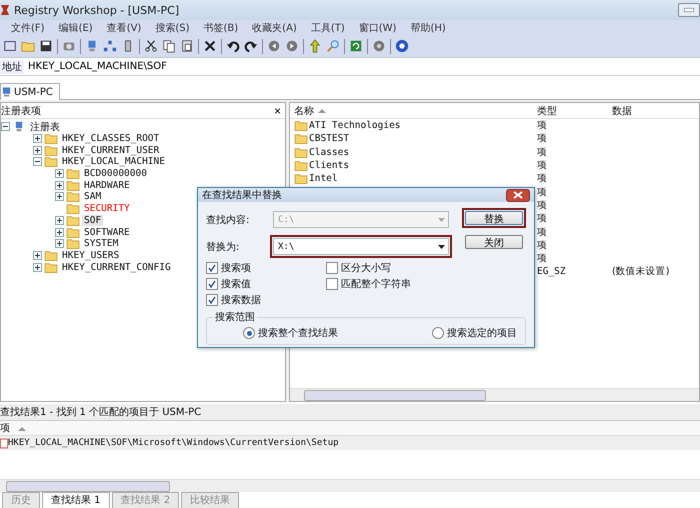  What do you see at coordinates (221, 27) in the screenshot?
I see `menu-item: 书签(B)` at bounding box center [221, 27].